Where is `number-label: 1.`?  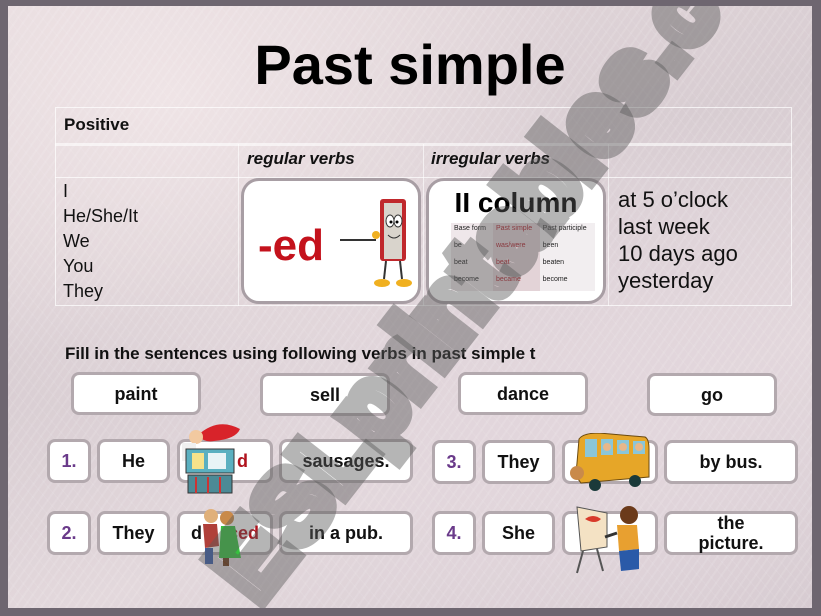
number-label: 1. is located at coordinates (69, 461).